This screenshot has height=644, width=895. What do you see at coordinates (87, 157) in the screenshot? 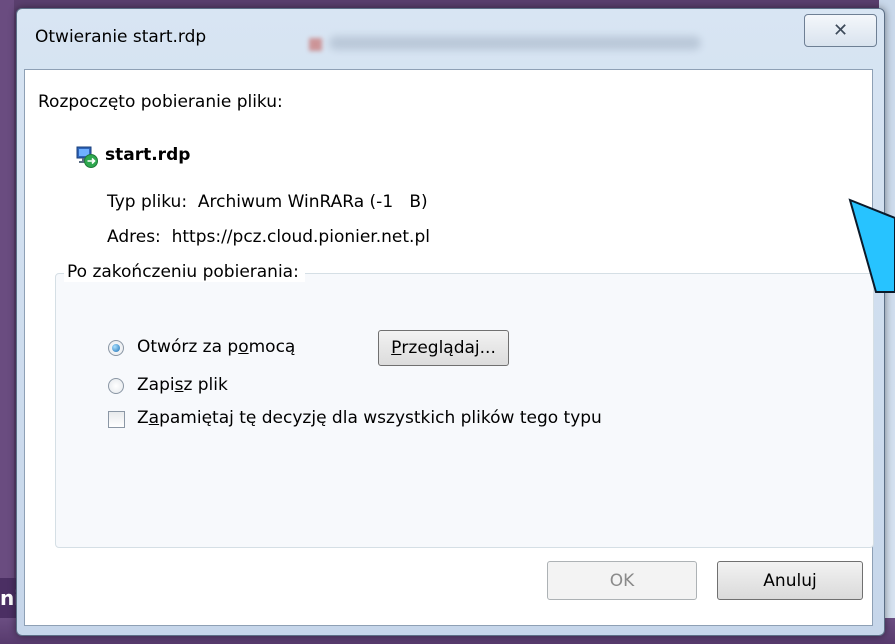
I see `remote-desktop-file-icon` at bounding box center [87, 157].